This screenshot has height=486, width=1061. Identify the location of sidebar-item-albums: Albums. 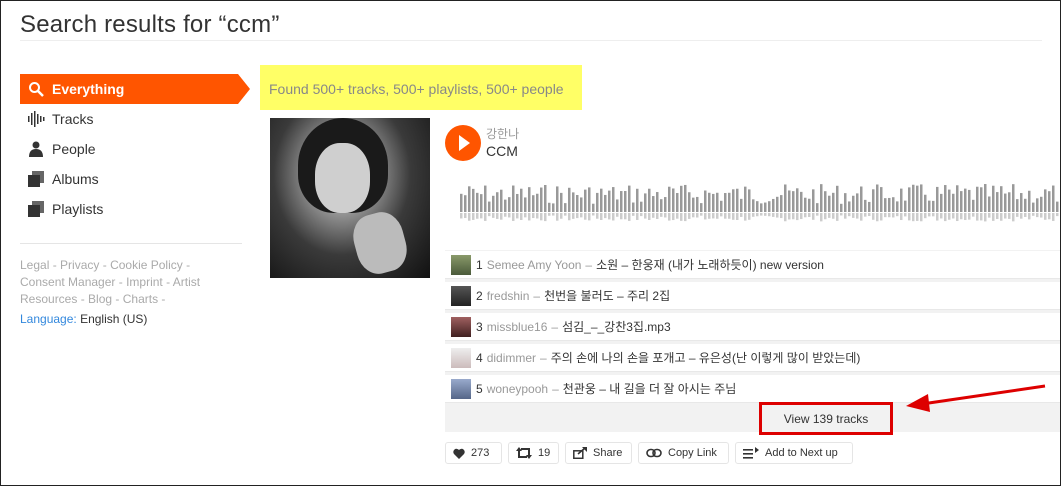
(129, 179).